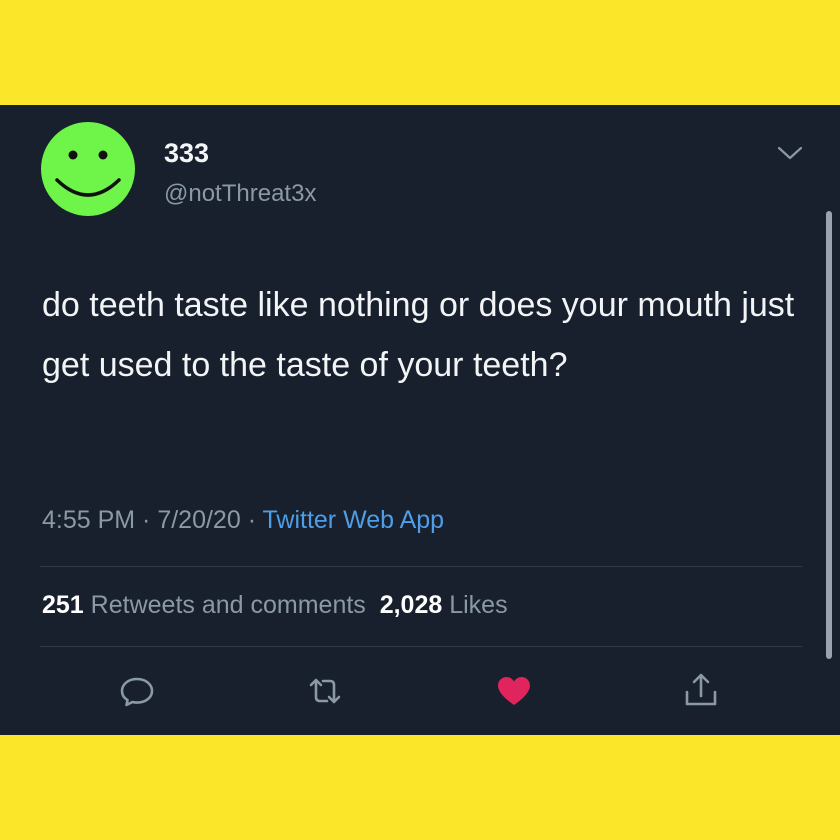 The image size is (840, 840). I want to click on tweet-meta: 4:55 PM · 7/20/20 · Twitter Web App, so click(243, 520).